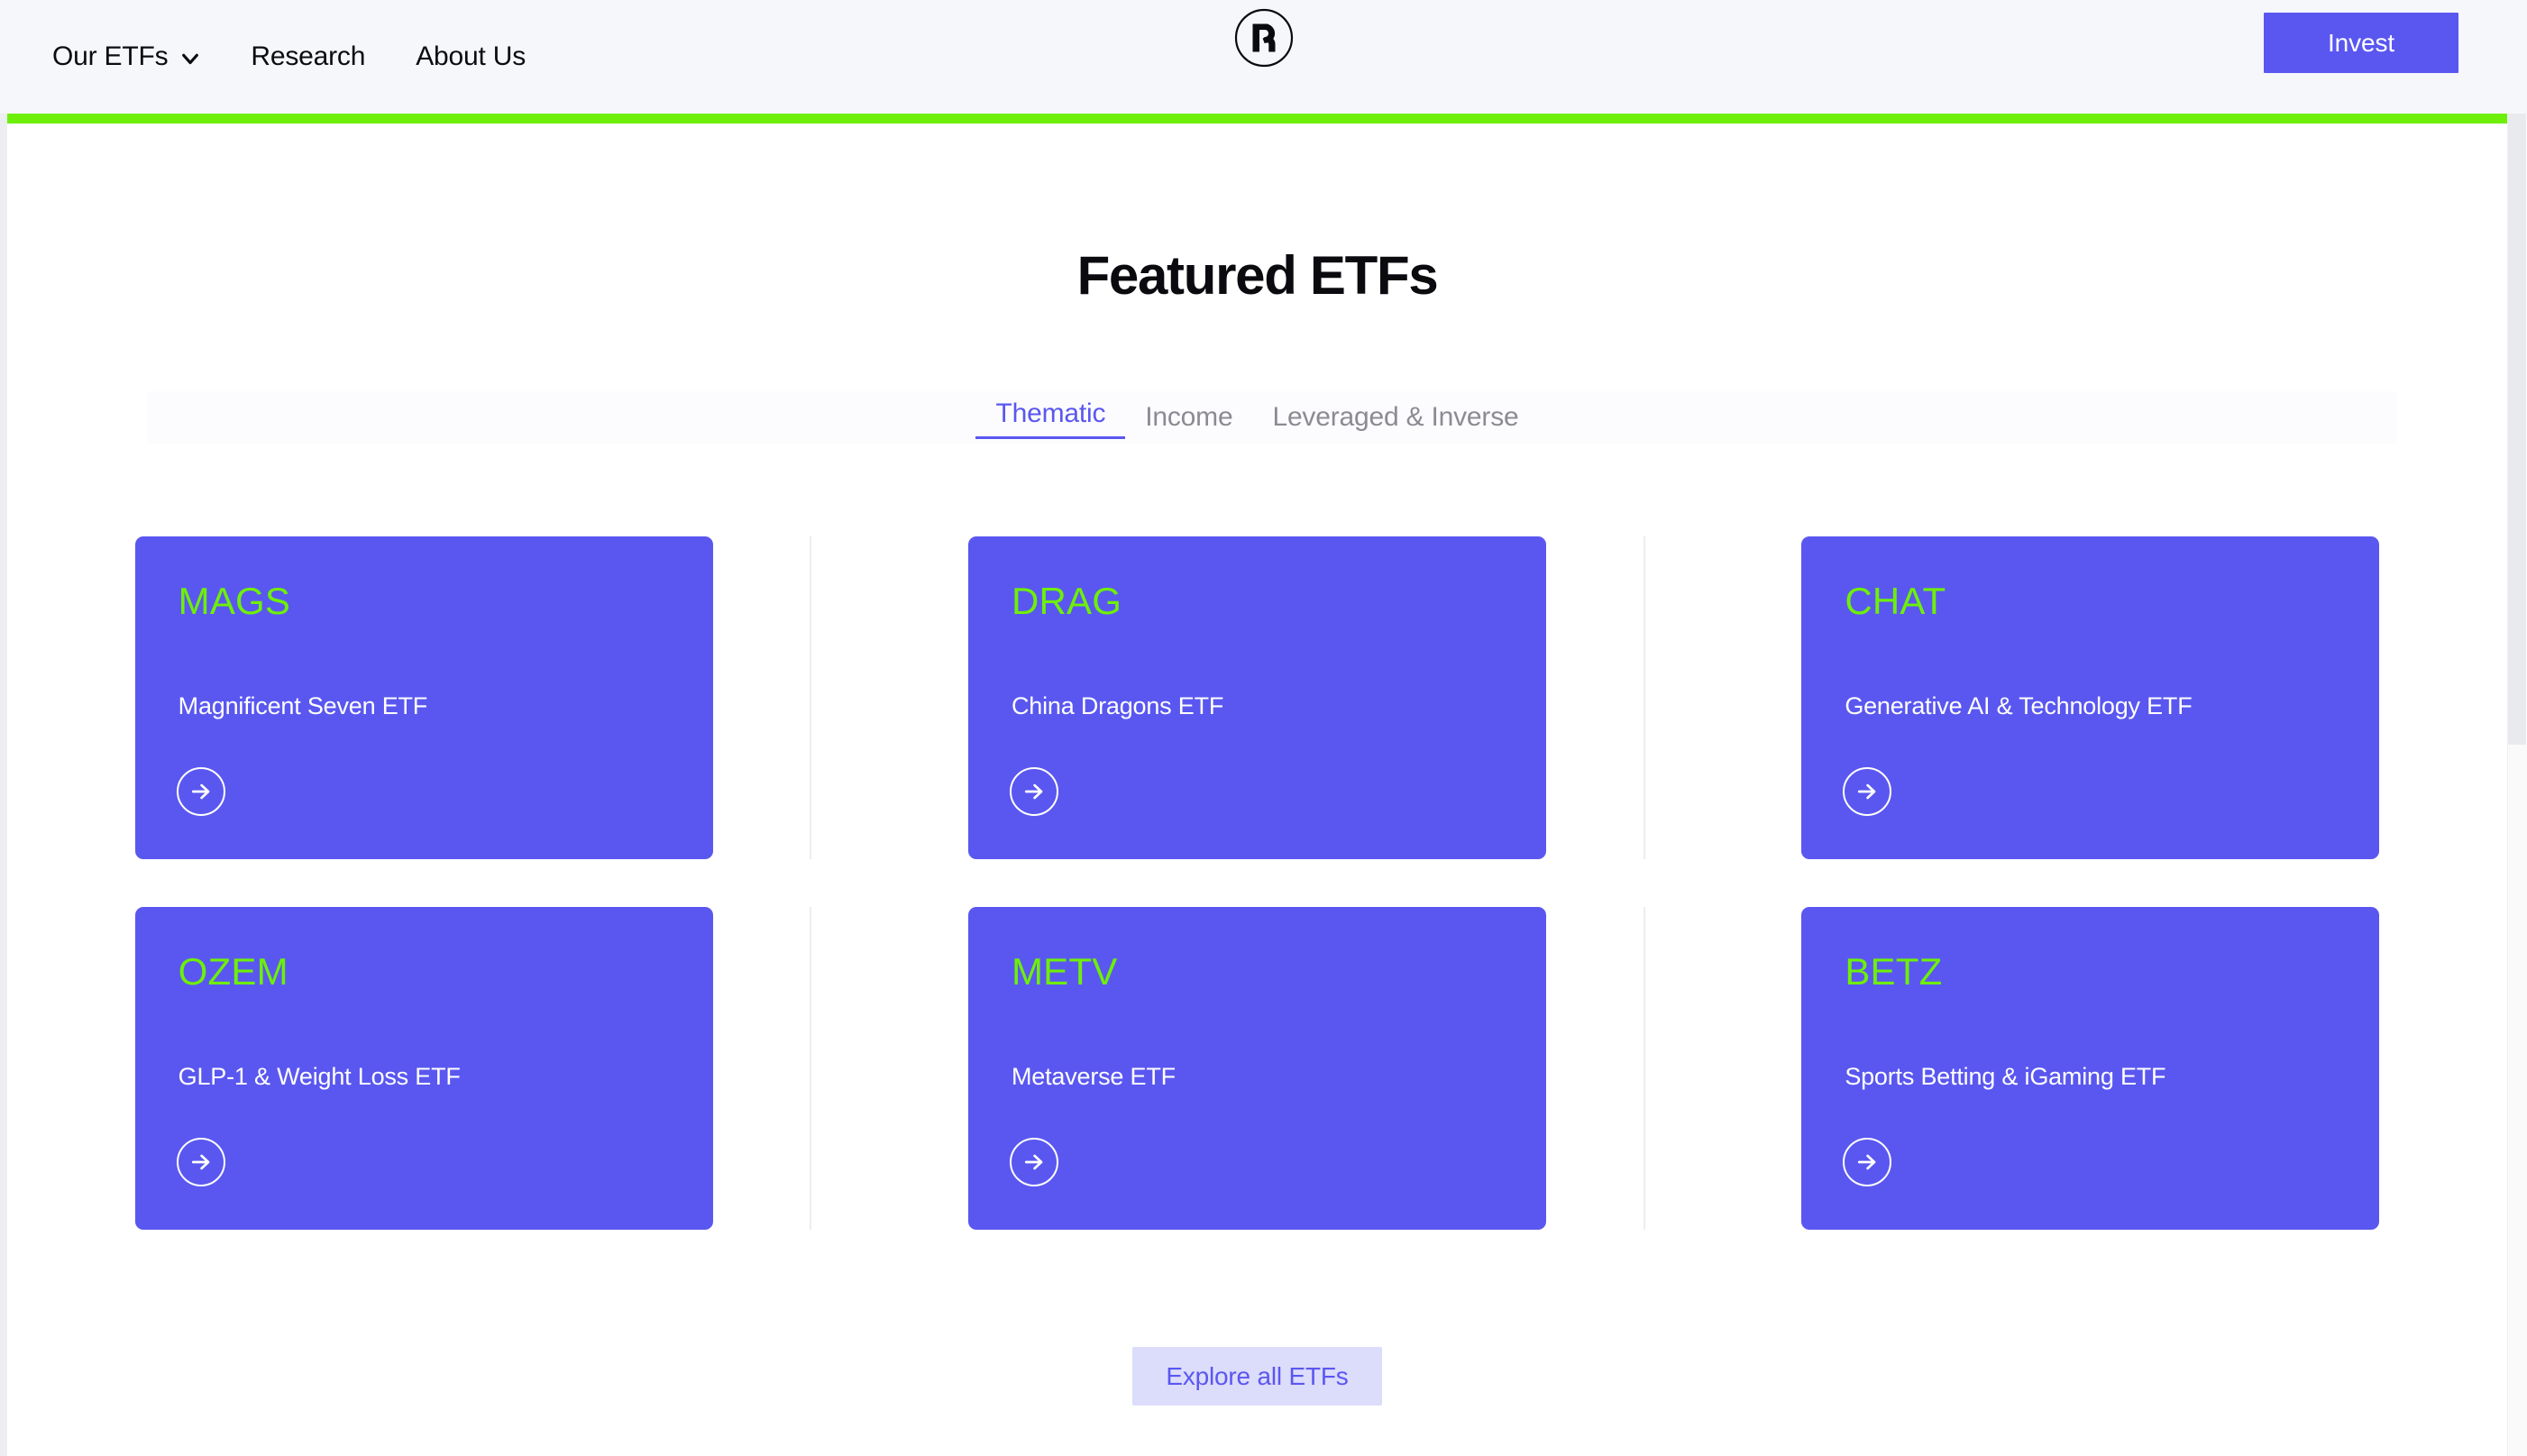 This screenshot has width=2527, height=1456. I want to click on invest-button: Invest, so click(2361, 43).